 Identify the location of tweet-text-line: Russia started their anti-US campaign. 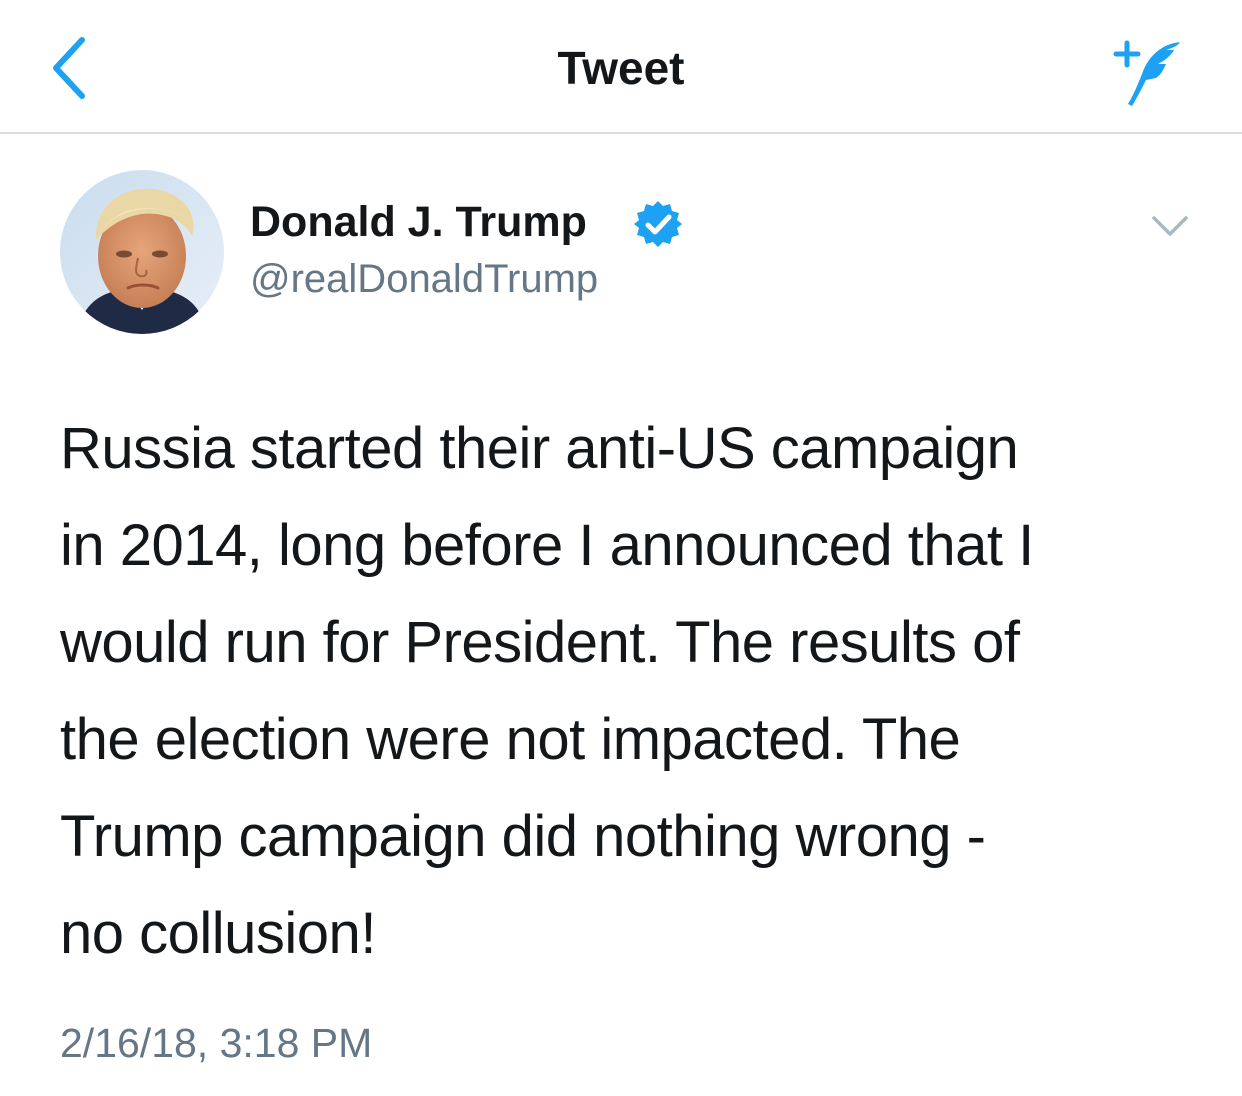
(539, 448).